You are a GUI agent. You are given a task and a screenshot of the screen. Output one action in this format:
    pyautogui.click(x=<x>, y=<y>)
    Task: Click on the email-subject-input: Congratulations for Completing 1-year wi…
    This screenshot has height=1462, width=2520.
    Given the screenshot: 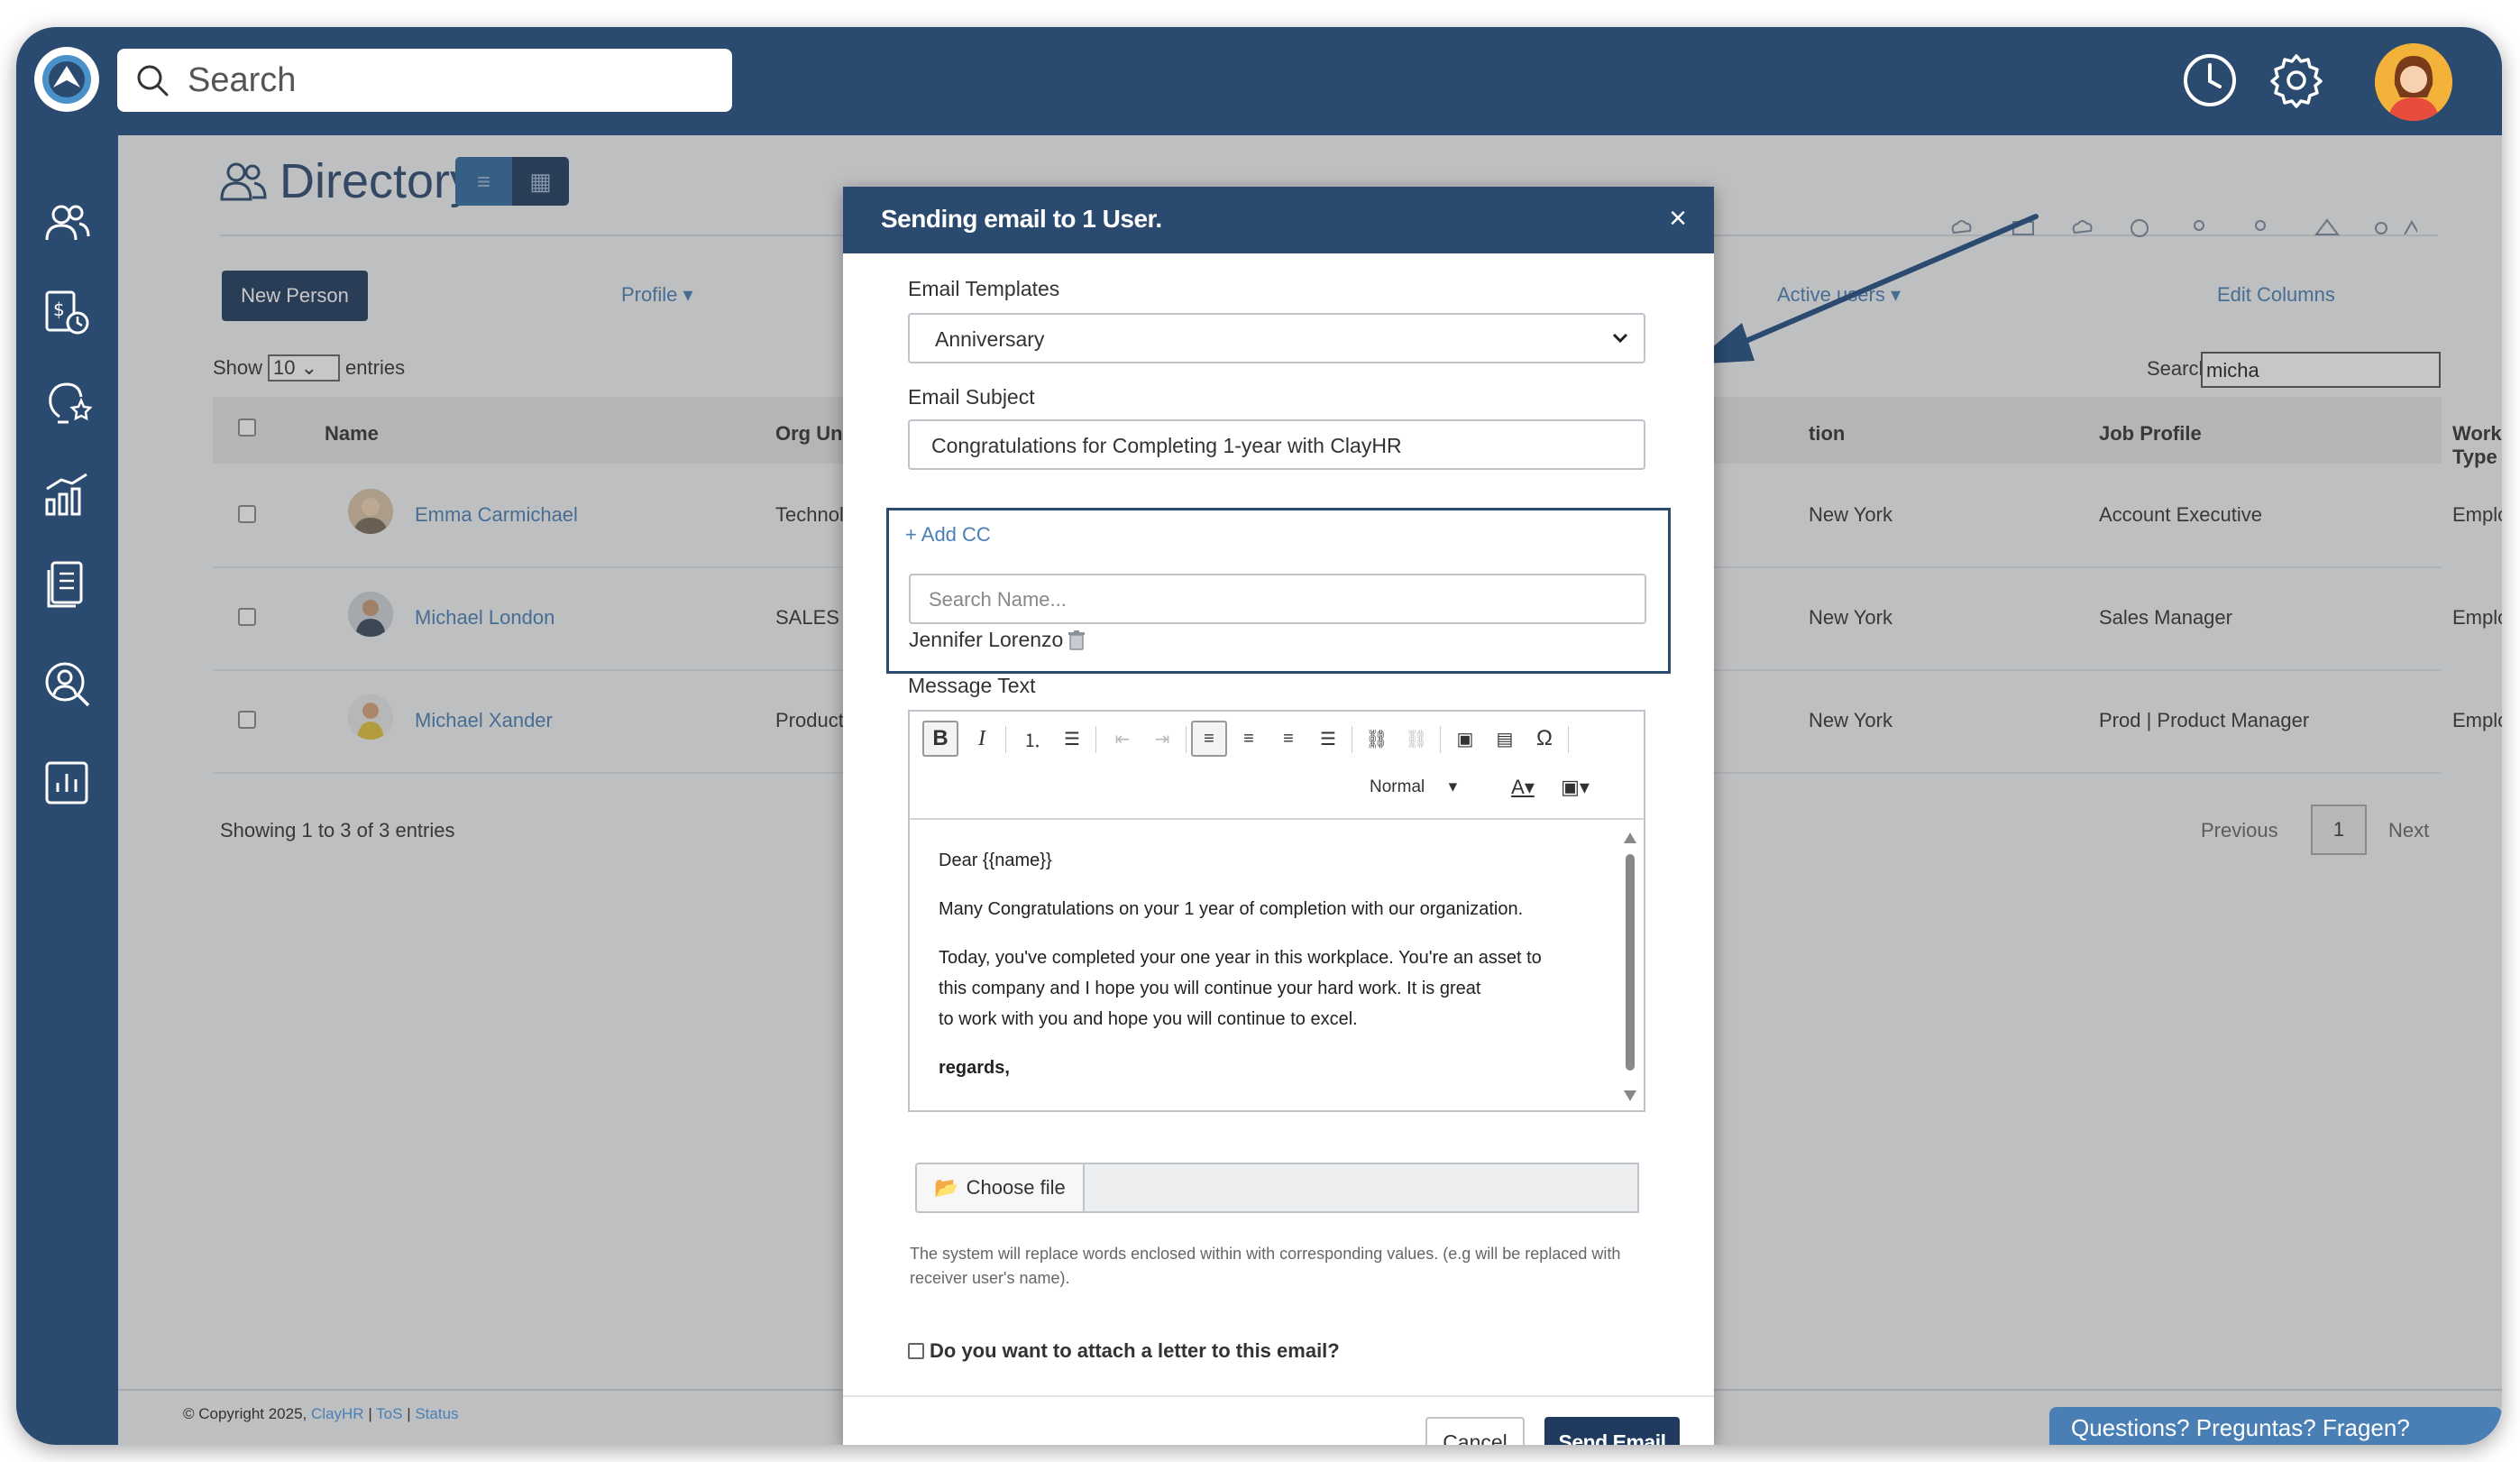 What is the action you would take?
    pyautogui.click(x=1277, y=445)
    